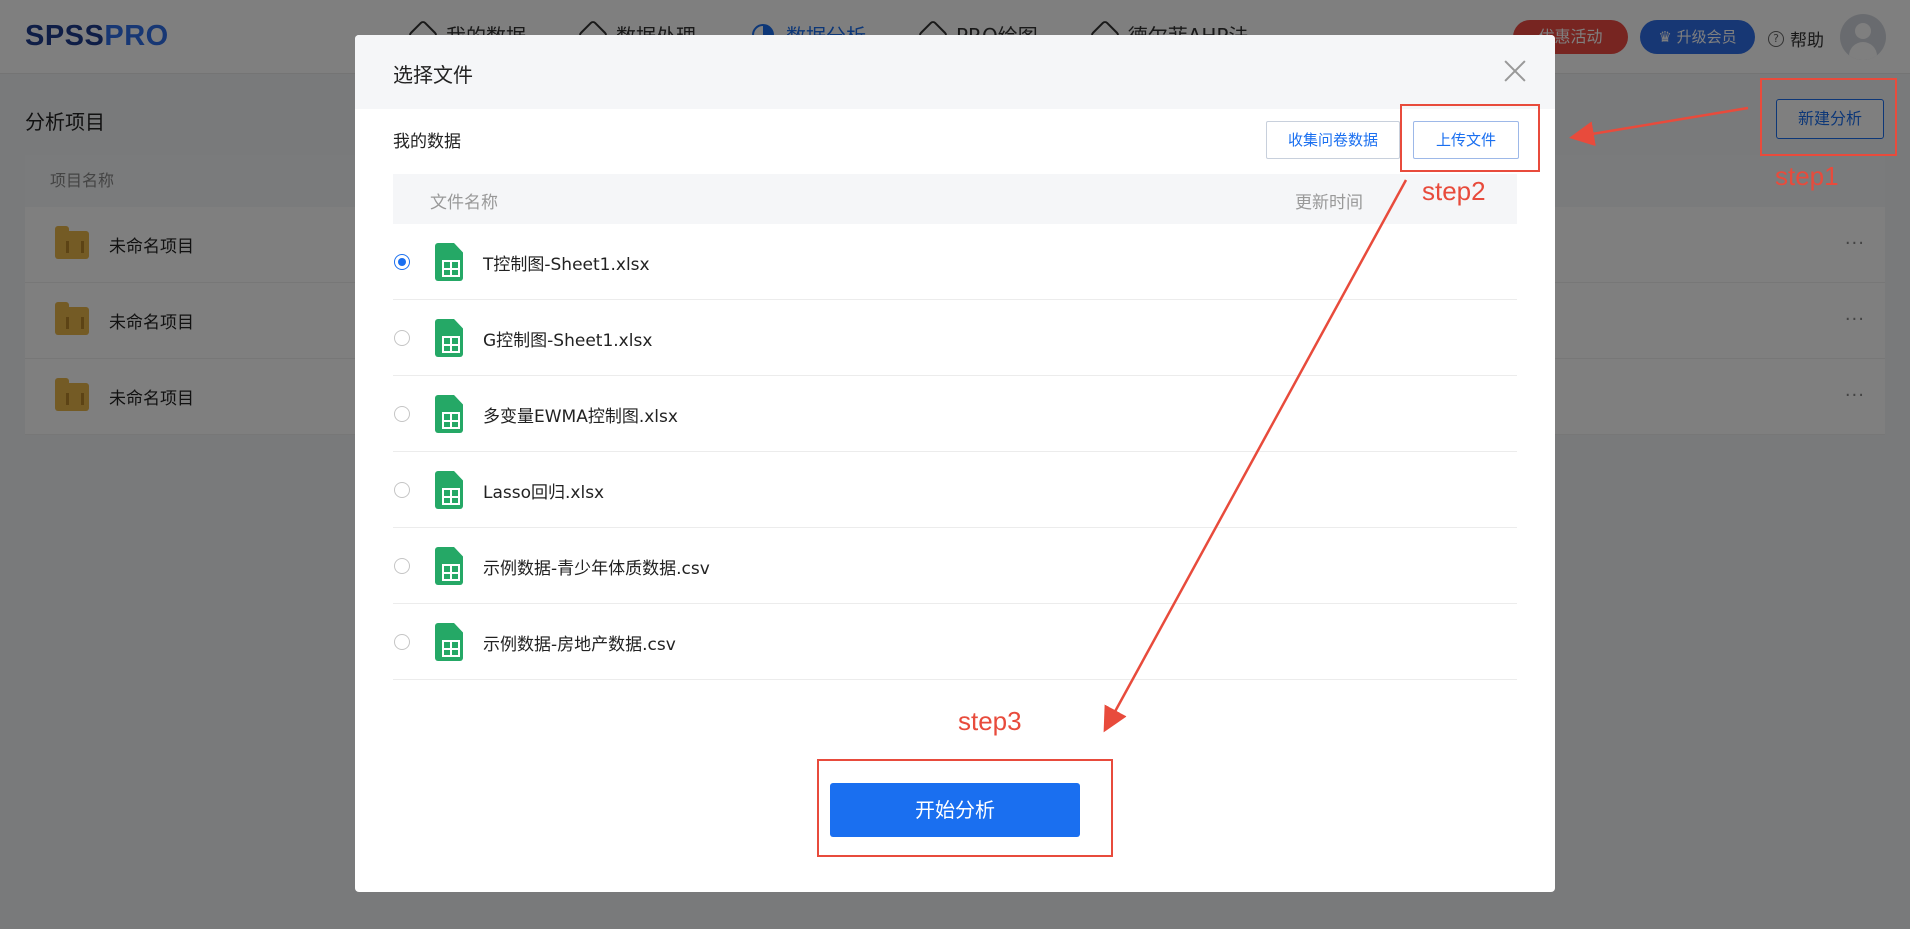 The image size is (1910, 929). What do you see at coordinates (955, 338) in the screenshot?
I see `file-row: G控制图-Sheet1.xlsx` at bounding box center [955, 338].